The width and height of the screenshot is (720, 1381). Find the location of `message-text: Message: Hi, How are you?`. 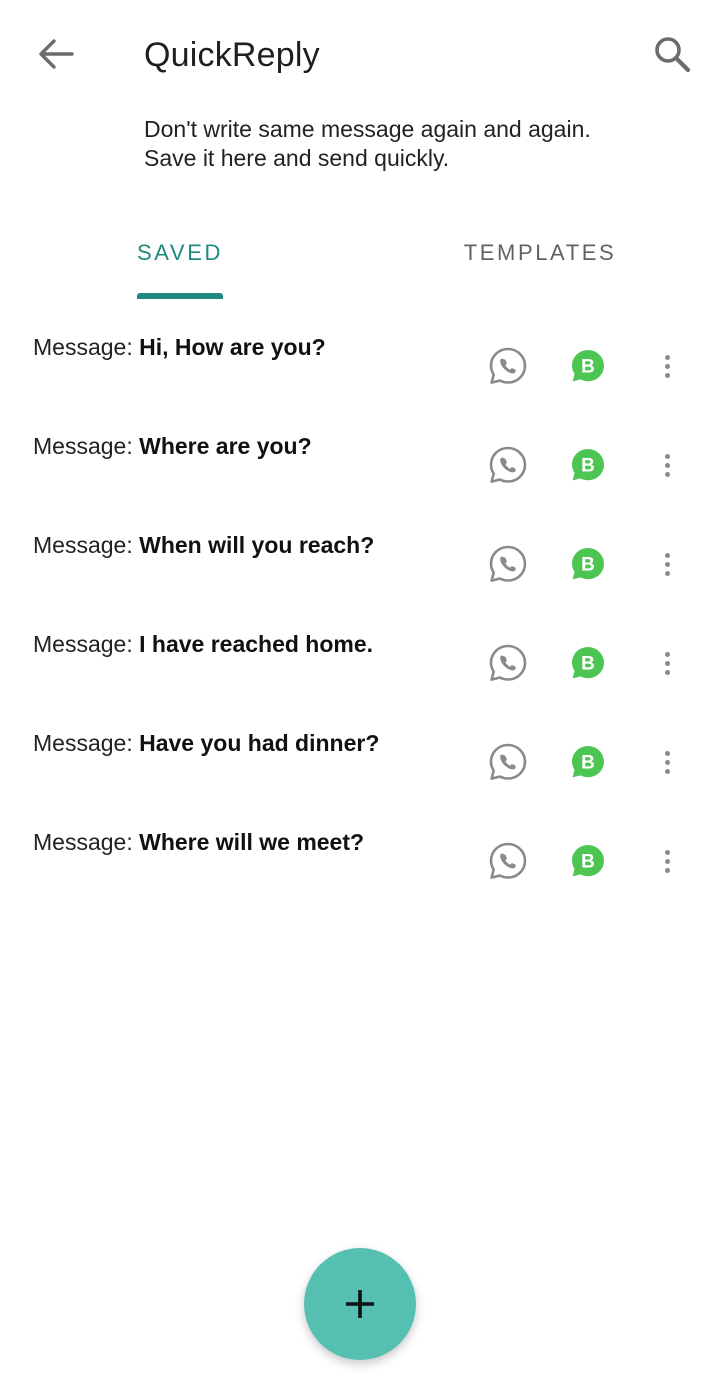

message-text: Message: Hi, How are you? is located at coordinates (179, 347).